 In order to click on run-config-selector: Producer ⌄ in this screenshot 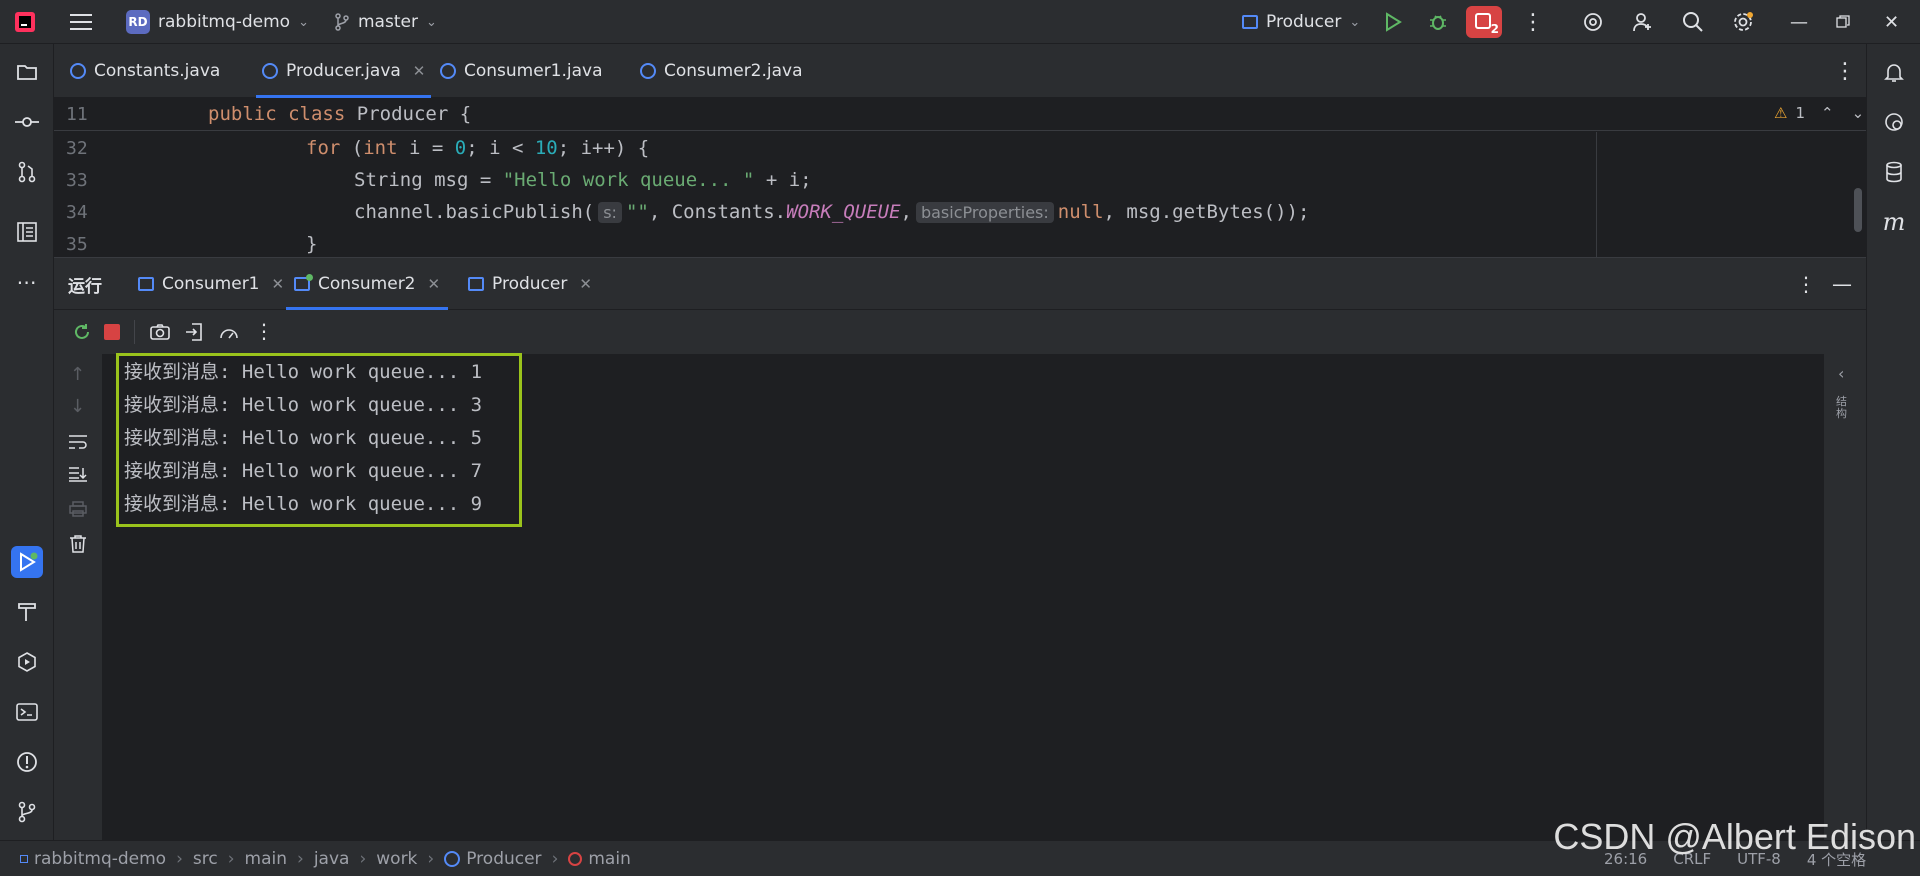, I will do `click(1301, 22)`.